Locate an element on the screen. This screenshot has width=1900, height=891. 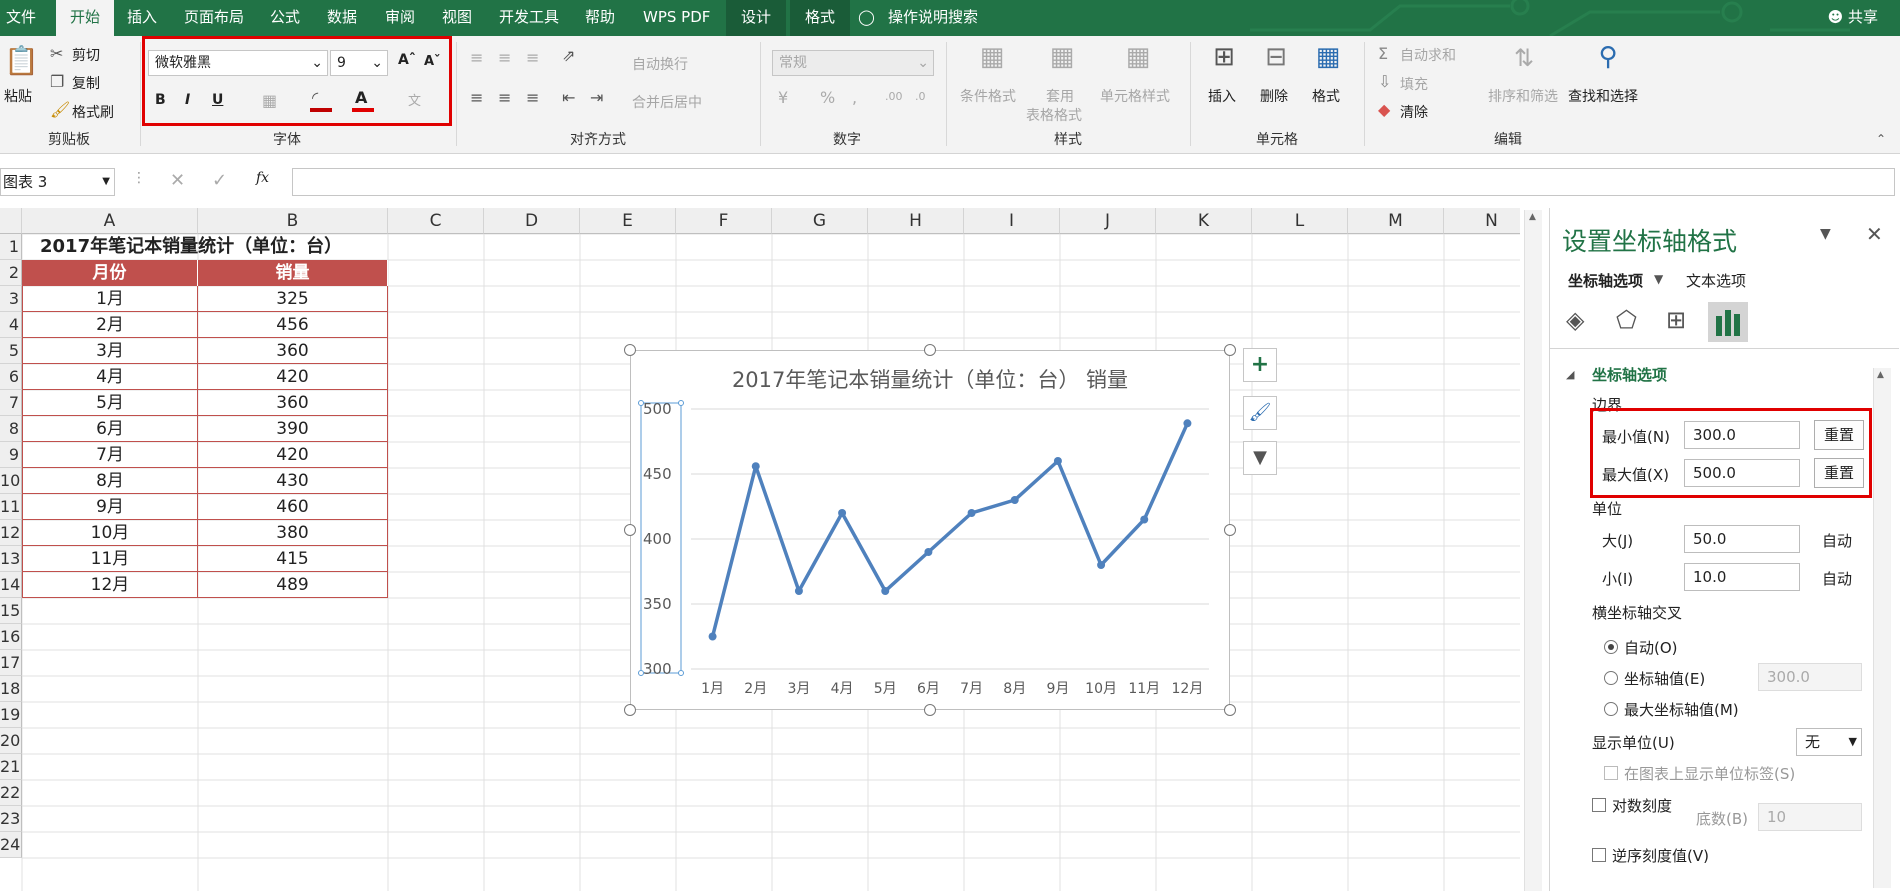
column-header-C: C is located at coordinates (436, 221).